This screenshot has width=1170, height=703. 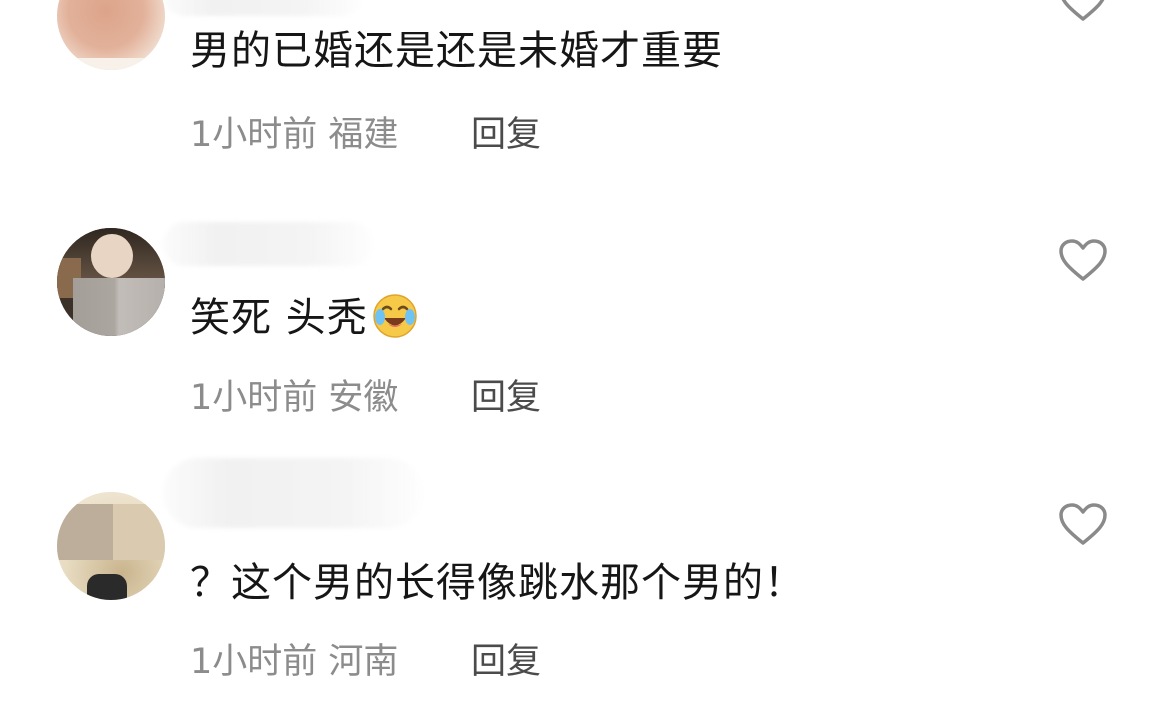 What do you see at coordinates (456, 51) in the screenshot?
I see `comment-text: 男的已婚还是还是未婚才重要` at bounding box center [456, 51].